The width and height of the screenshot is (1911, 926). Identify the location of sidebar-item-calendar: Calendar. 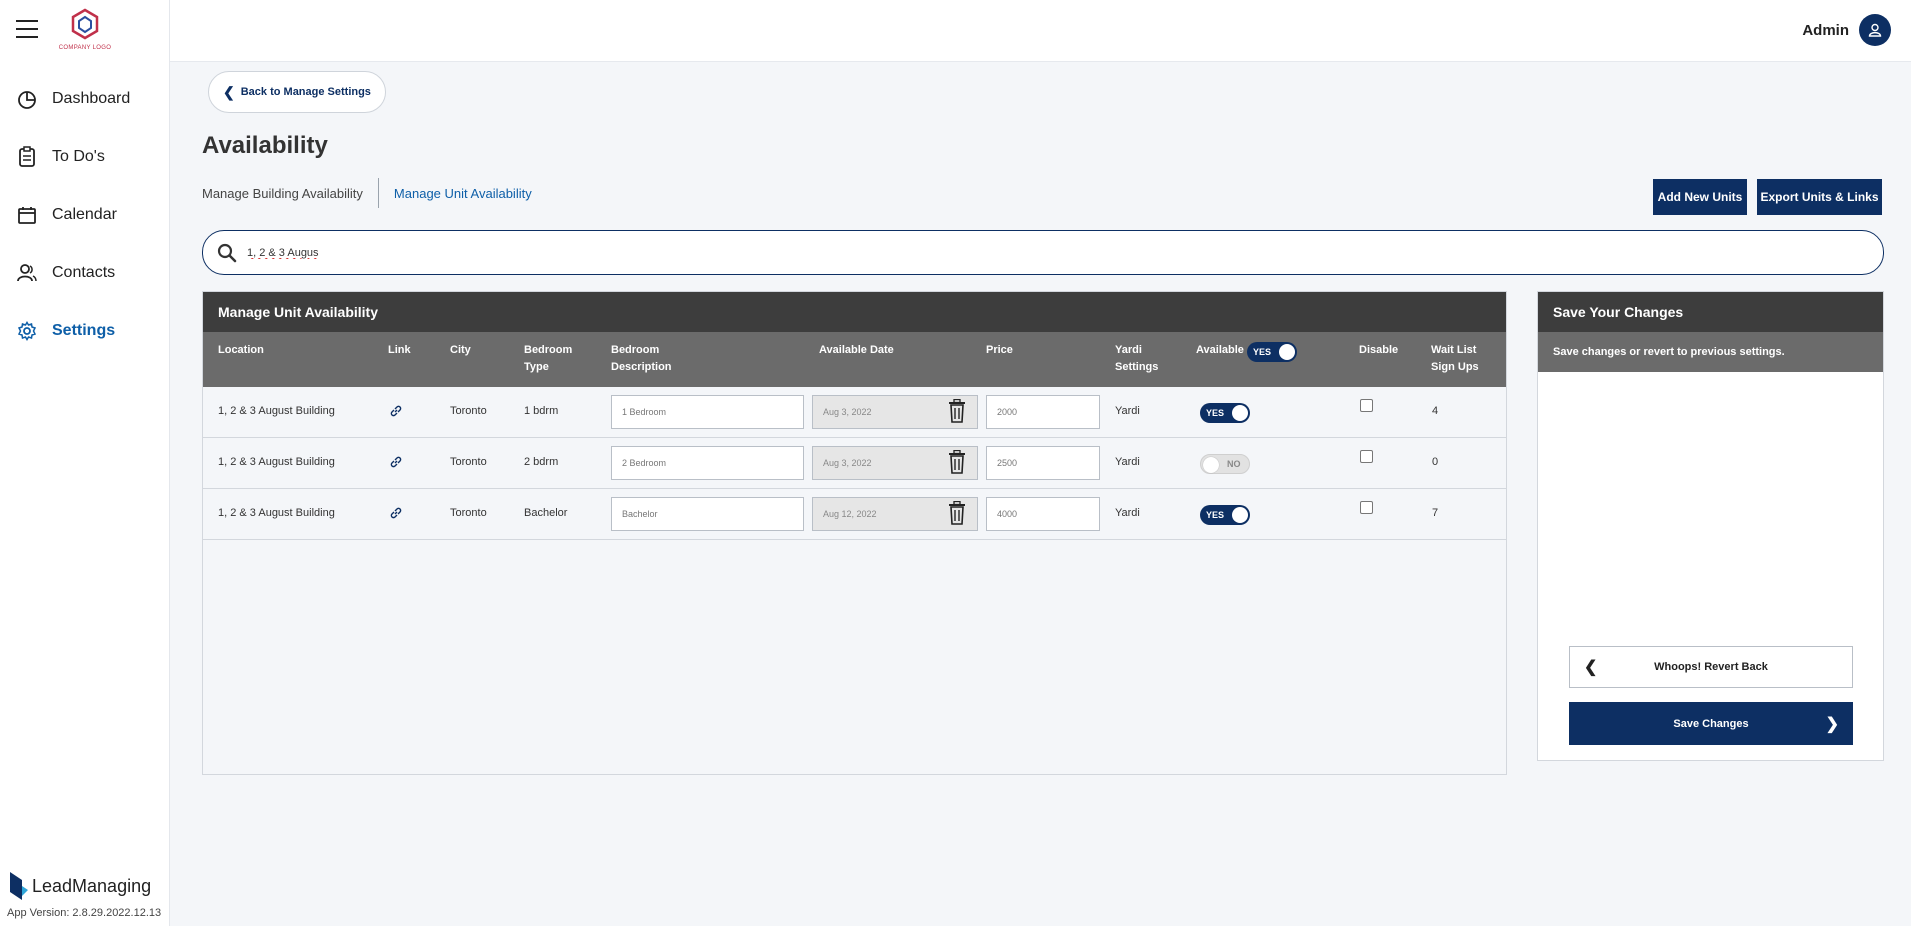
(85, 215).